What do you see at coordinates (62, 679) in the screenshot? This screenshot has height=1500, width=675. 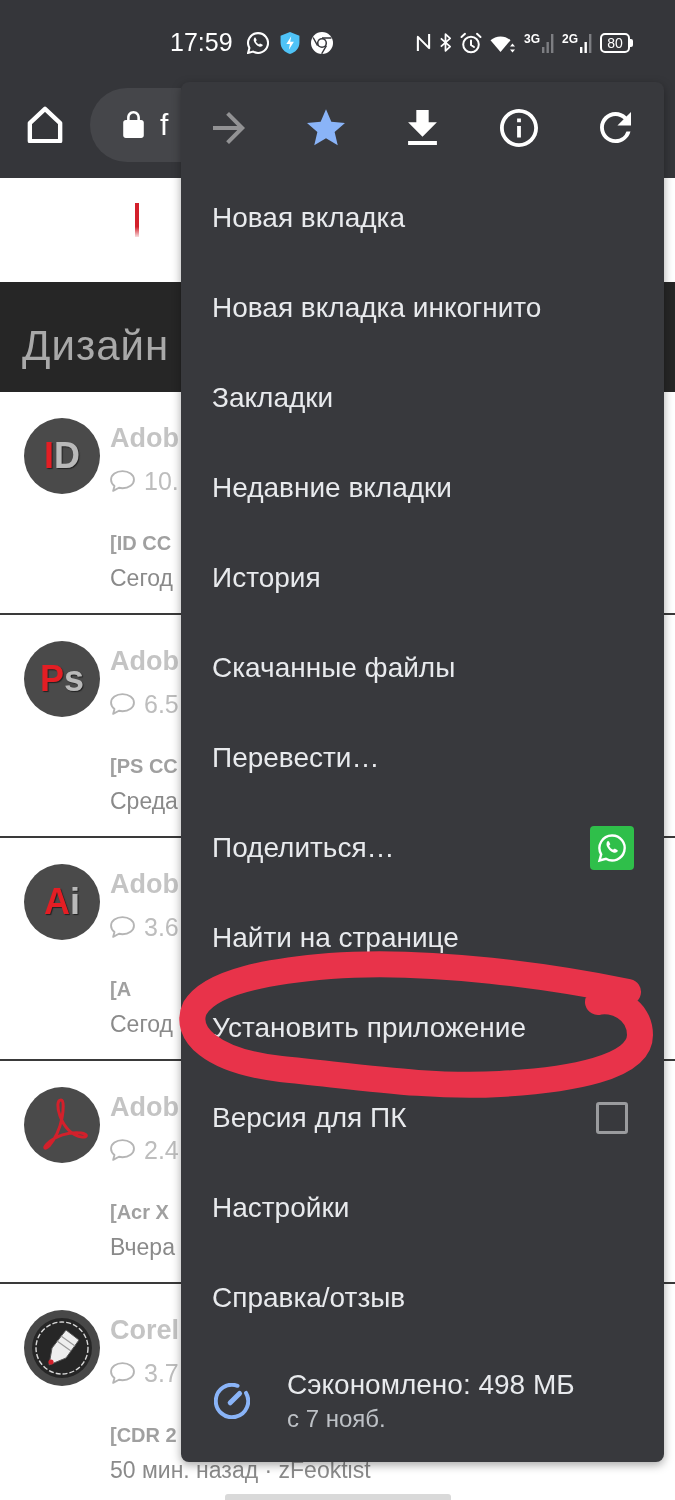 I see `app-logo: Ps` at bounding box center [62, 679].